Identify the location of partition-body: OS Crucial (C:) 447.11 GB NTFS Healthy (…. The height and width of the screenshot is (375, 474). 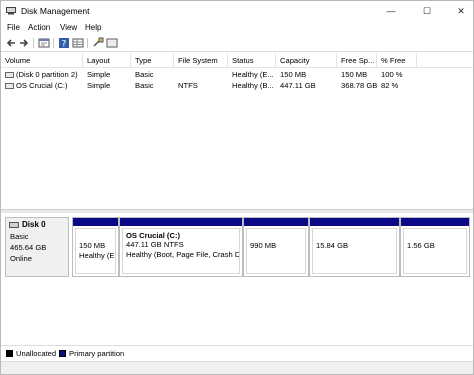
(181, 251).